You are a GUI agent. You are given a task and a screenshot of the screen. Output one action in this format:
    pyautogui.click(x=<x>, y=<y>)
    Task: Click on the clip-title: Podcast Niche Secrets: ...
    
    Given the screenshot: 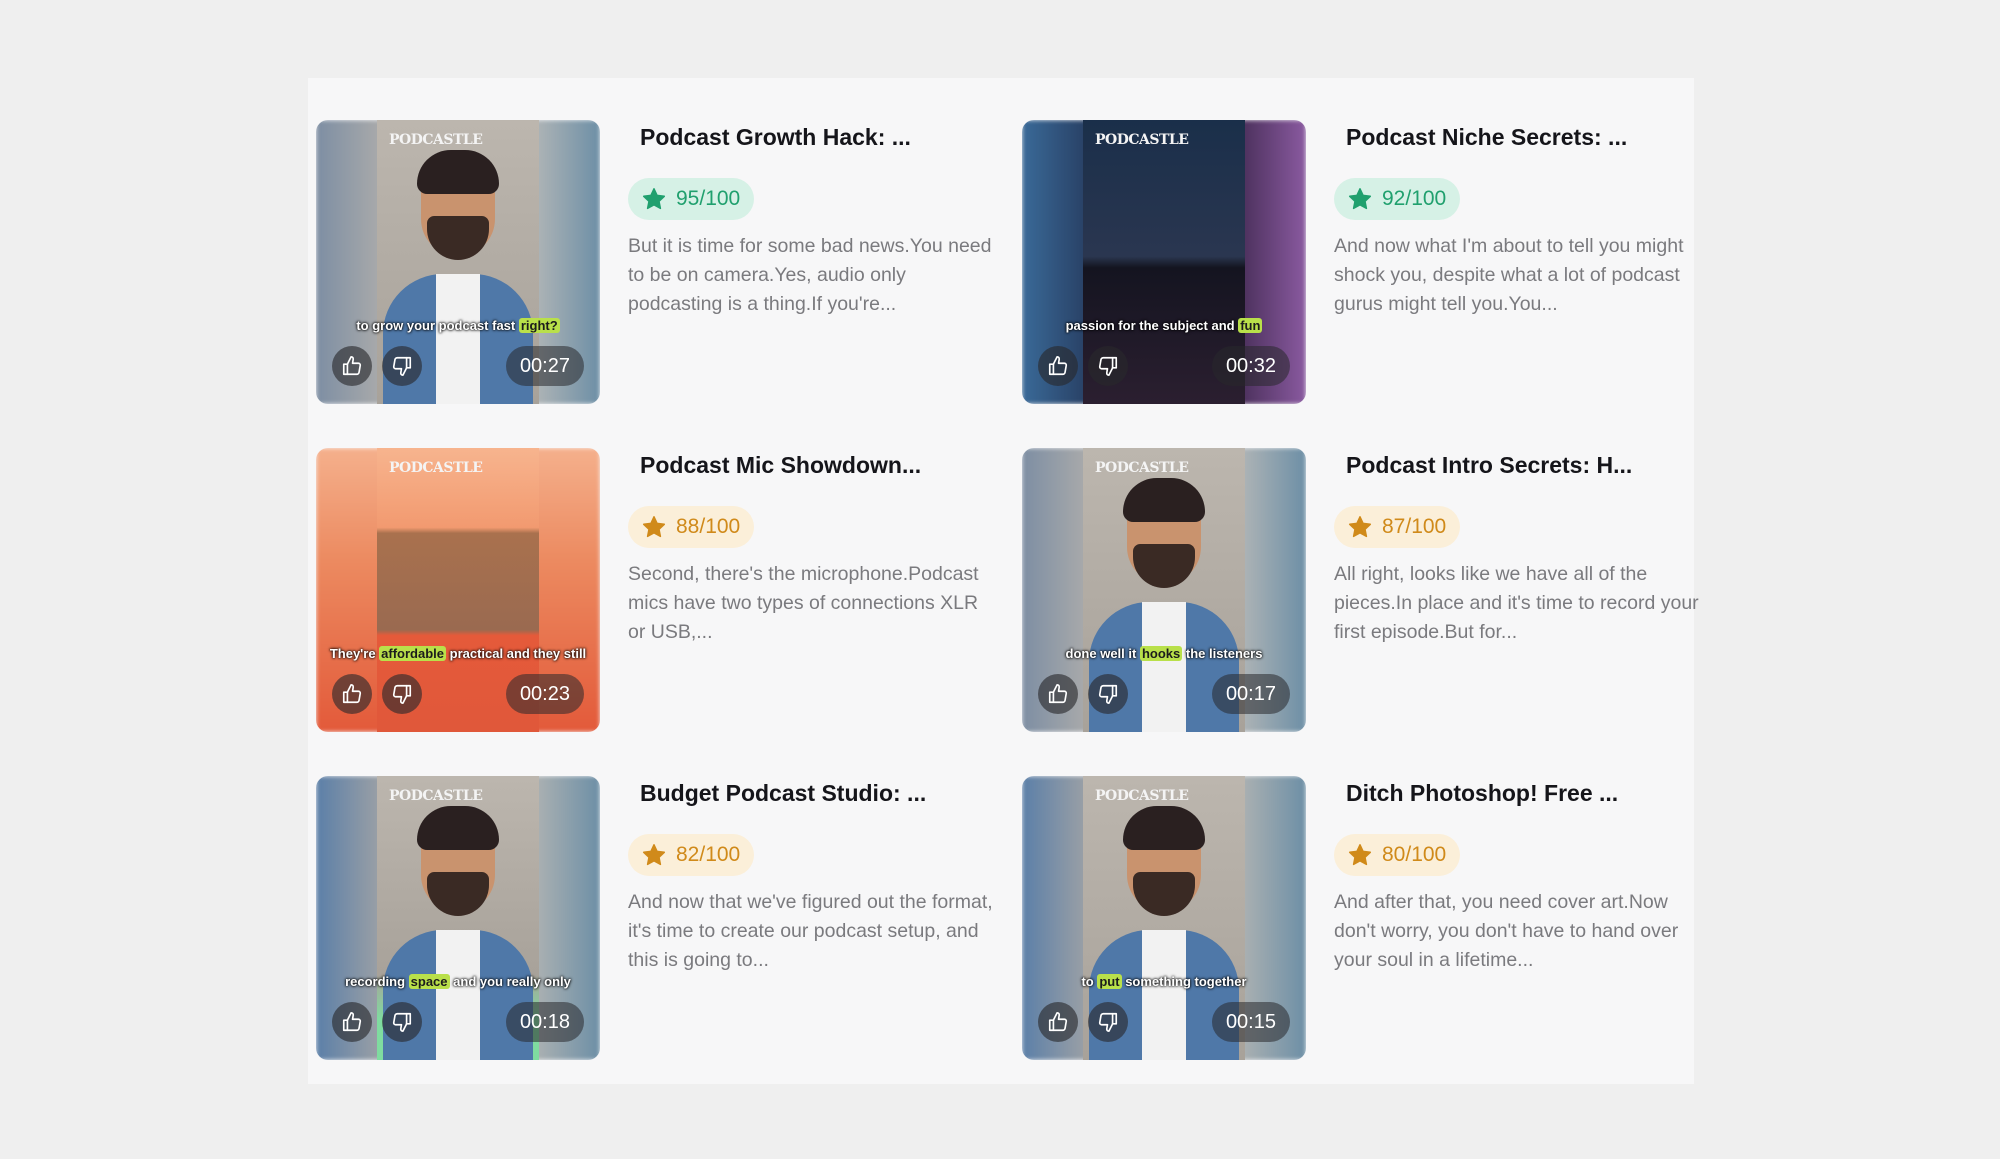 What is the action you would take?
    pyautogui.click(x=1486, y=137)
    